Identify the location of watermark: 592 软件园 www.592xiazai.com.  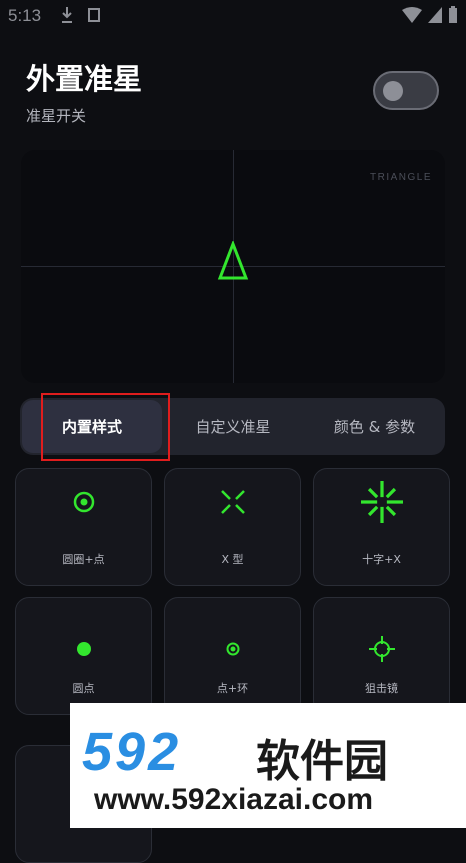
(268, 765).